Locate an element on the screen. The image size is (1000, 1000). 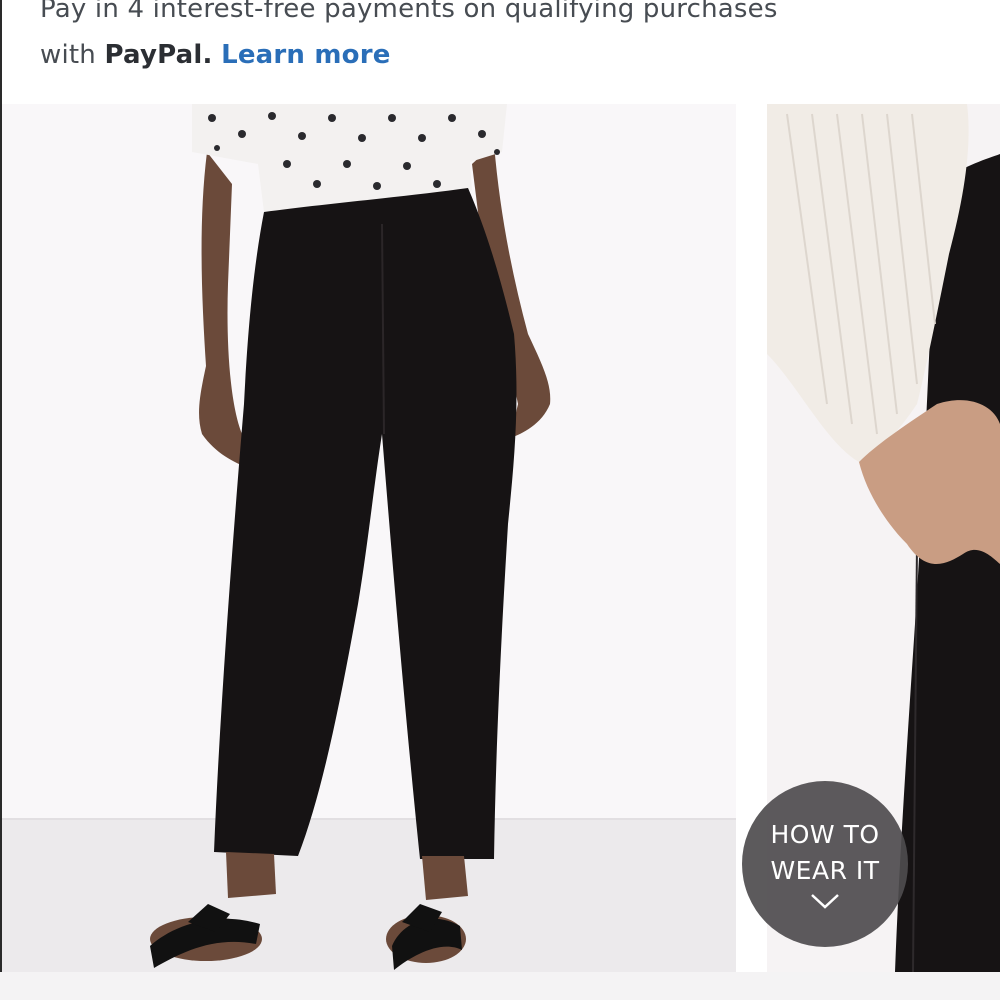
how-to-wear-it-button: HOW TO WEAR IT is located at coordinates (825, 864).